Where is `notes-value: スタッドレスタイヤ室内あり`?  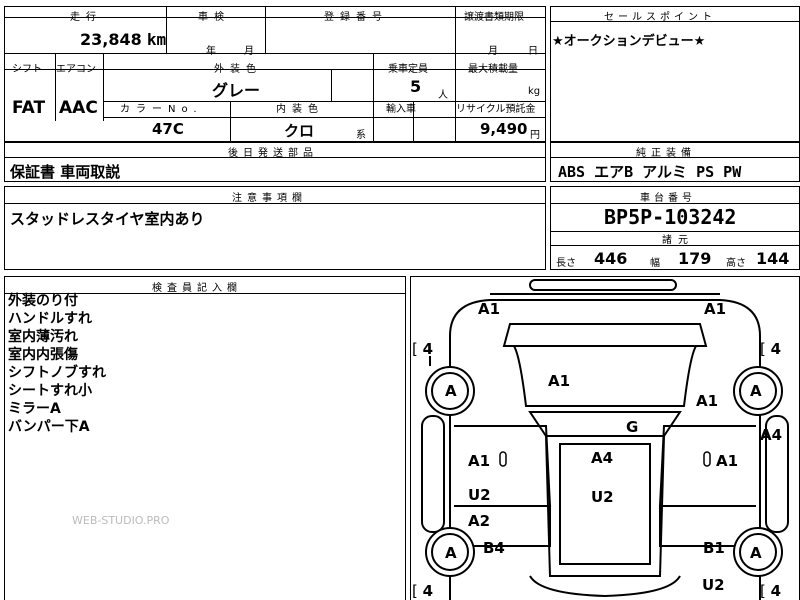
notes-value: スタッドレスタイヤ室内あり is located at coordinates (107, 219).